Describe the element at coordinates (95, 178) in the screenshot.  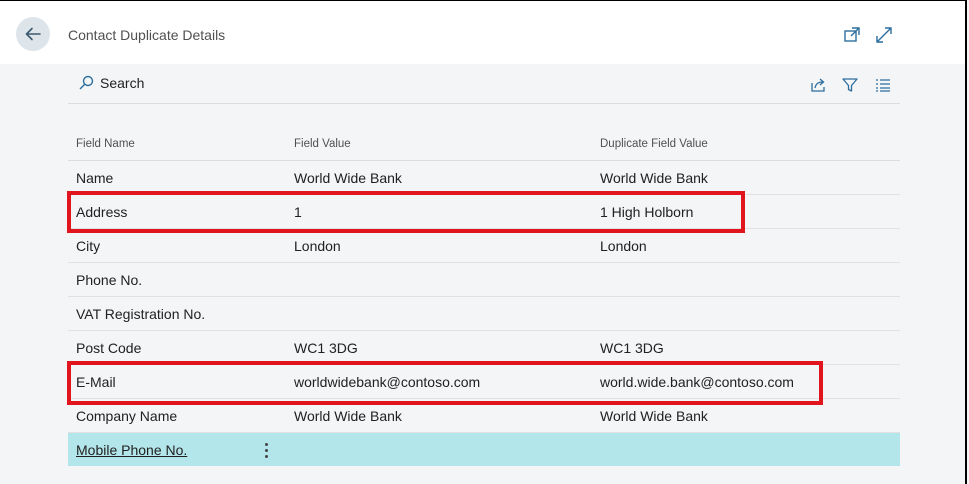
I see `field-name-cell: Name` at that location.